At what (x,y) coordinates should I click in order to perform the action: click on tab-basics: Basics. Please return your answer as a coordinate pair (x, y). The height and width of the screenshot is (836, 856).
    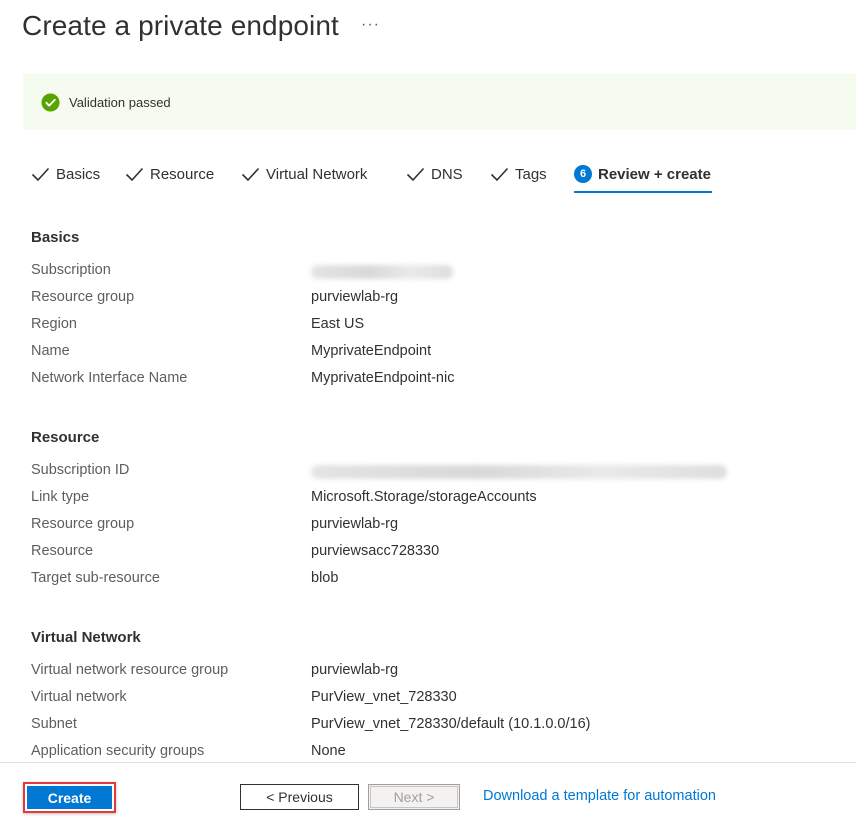
    Looking at the image, I should click on (65, 174).